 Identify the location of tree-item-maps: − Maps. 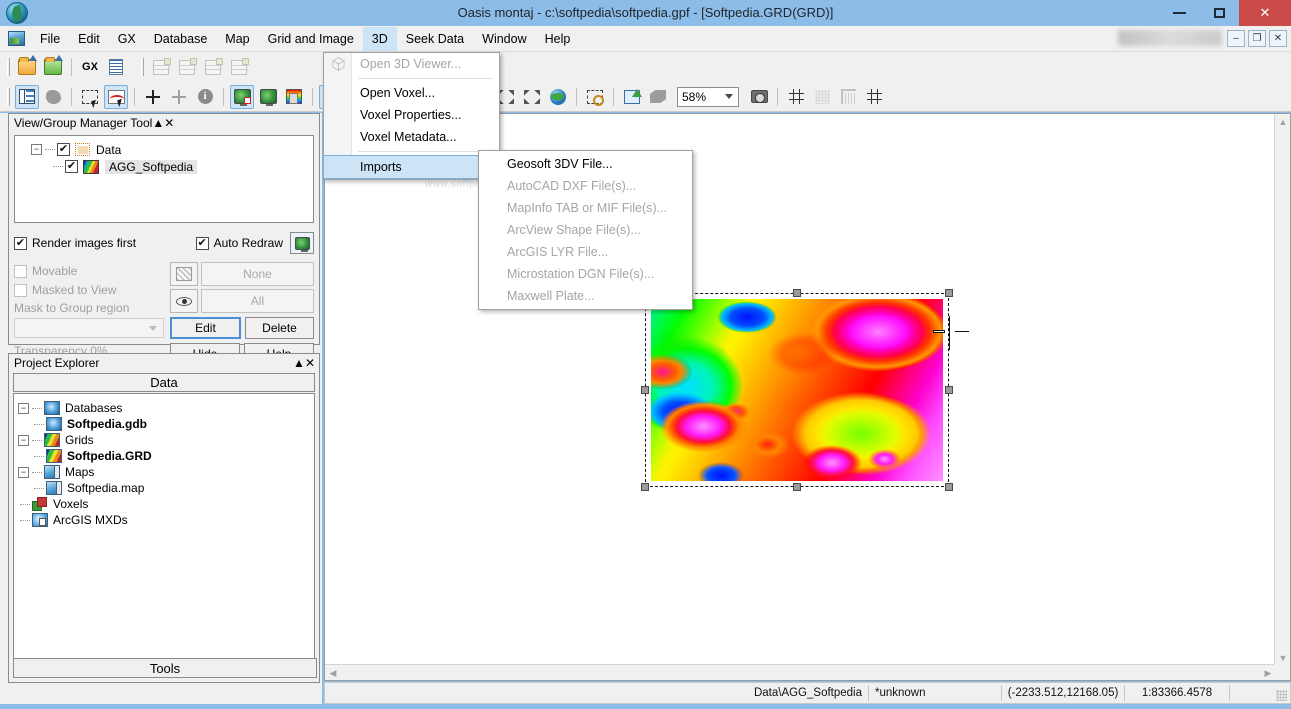
(164, 472).